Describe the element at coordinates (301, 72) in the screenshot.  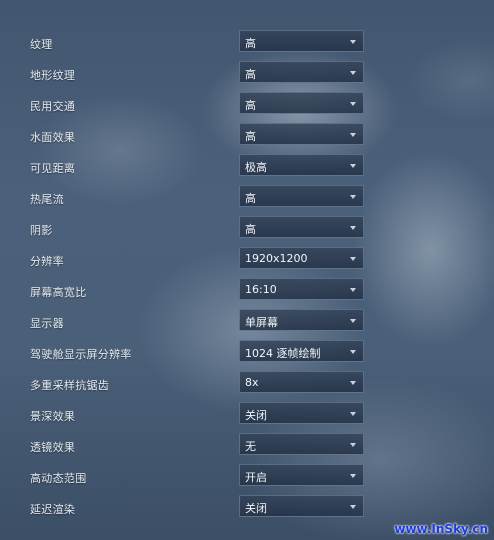
I see `terrain-texture-dropdown: 高` at that location.